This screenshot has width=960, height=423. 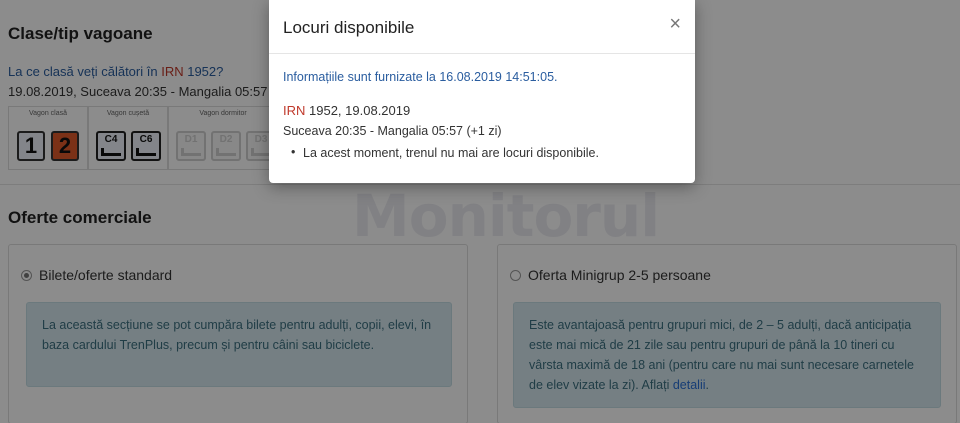 What do you see at coordinates (675, 24) in the screenshot?
I see `close-icon: ×` at bounding box center [675, 24].